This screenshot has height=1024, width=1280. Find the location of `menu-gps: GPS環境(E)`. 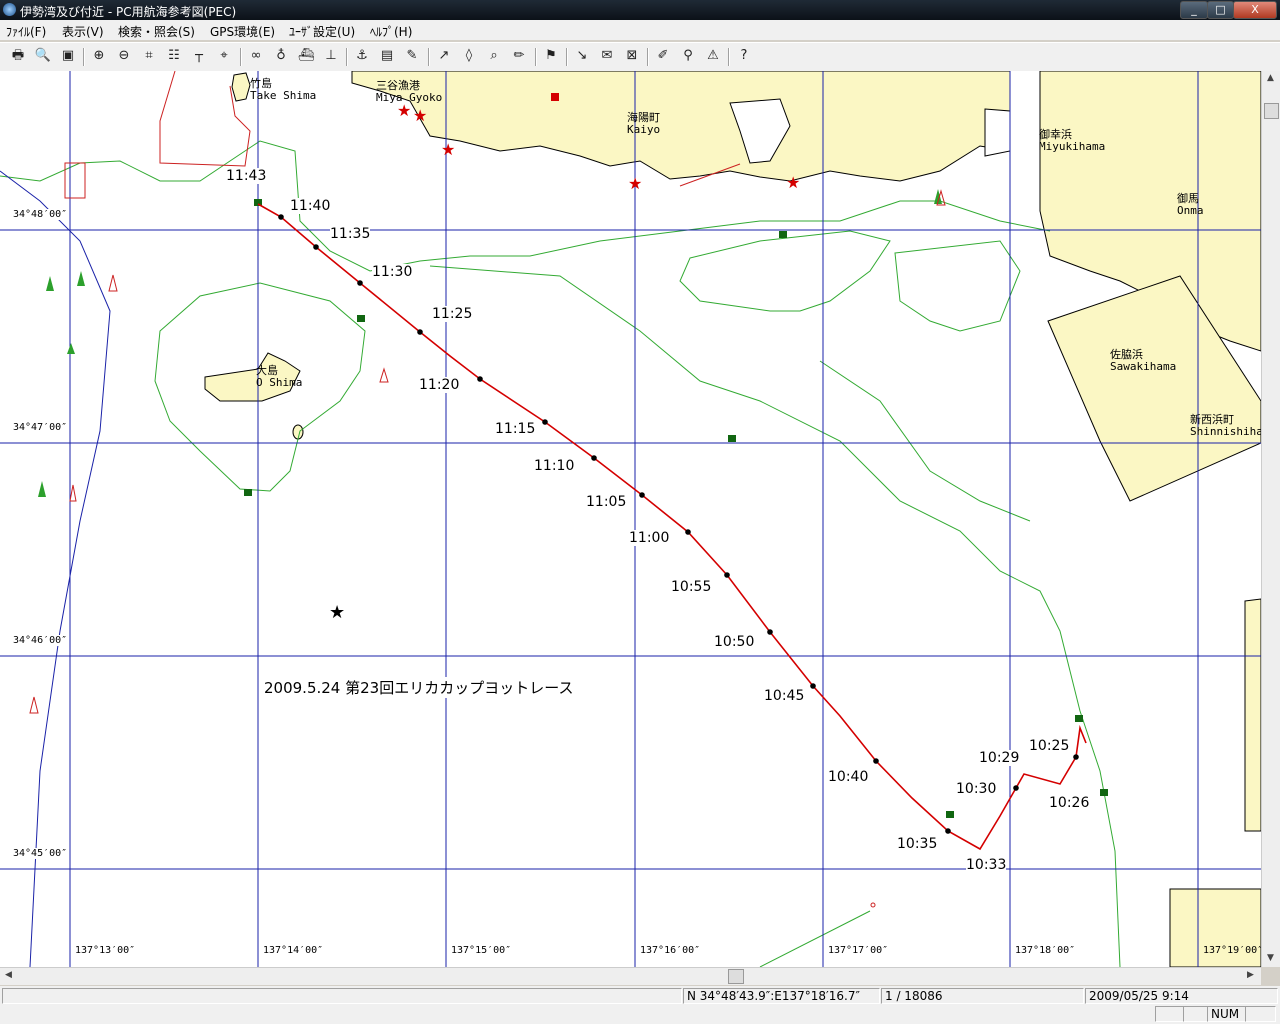

menu-gps: GPS環境(E) is located at coordinates (242, 31).